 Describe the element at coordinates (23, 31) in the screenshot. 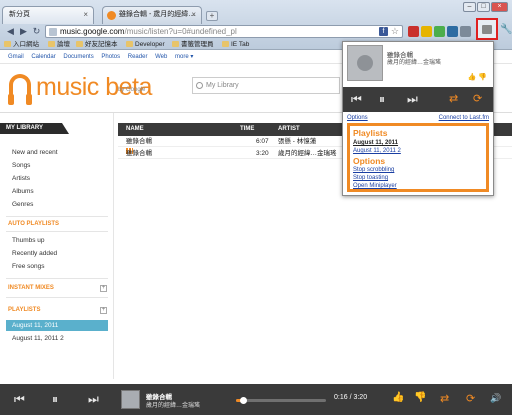

I see `forward-arrow-icon: ▶` at that location.